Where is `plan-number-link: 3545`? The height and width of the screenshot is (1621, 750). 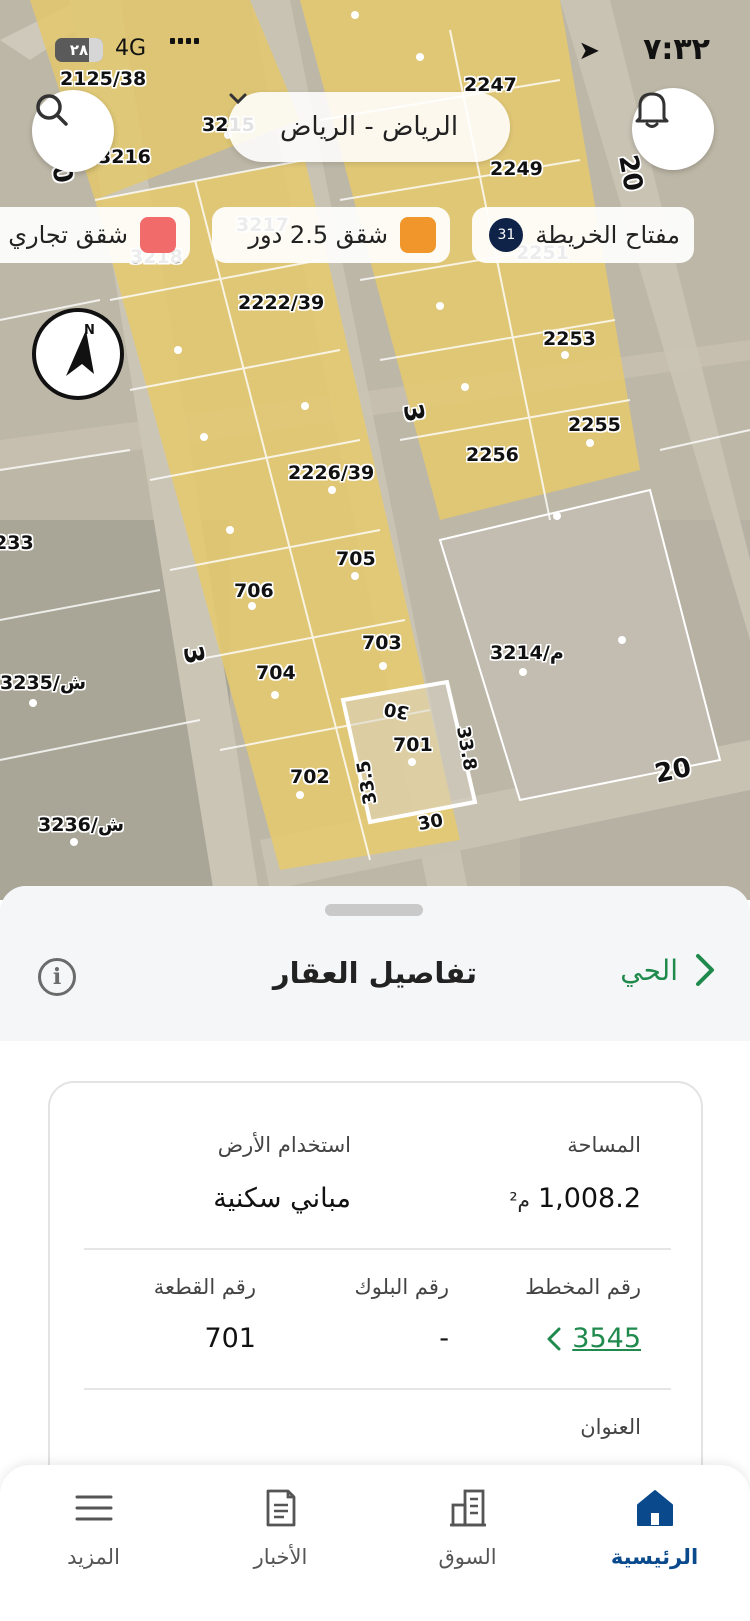
plan-number-link: 3545 is located at coordinates (593, 1338).